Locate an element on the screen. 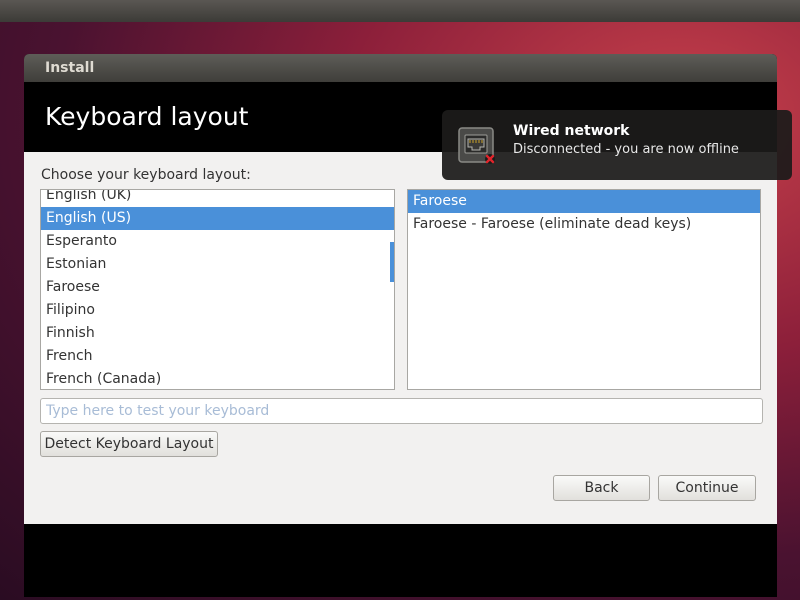  layout-list-scrollbar is located at coordinates (392, 262).